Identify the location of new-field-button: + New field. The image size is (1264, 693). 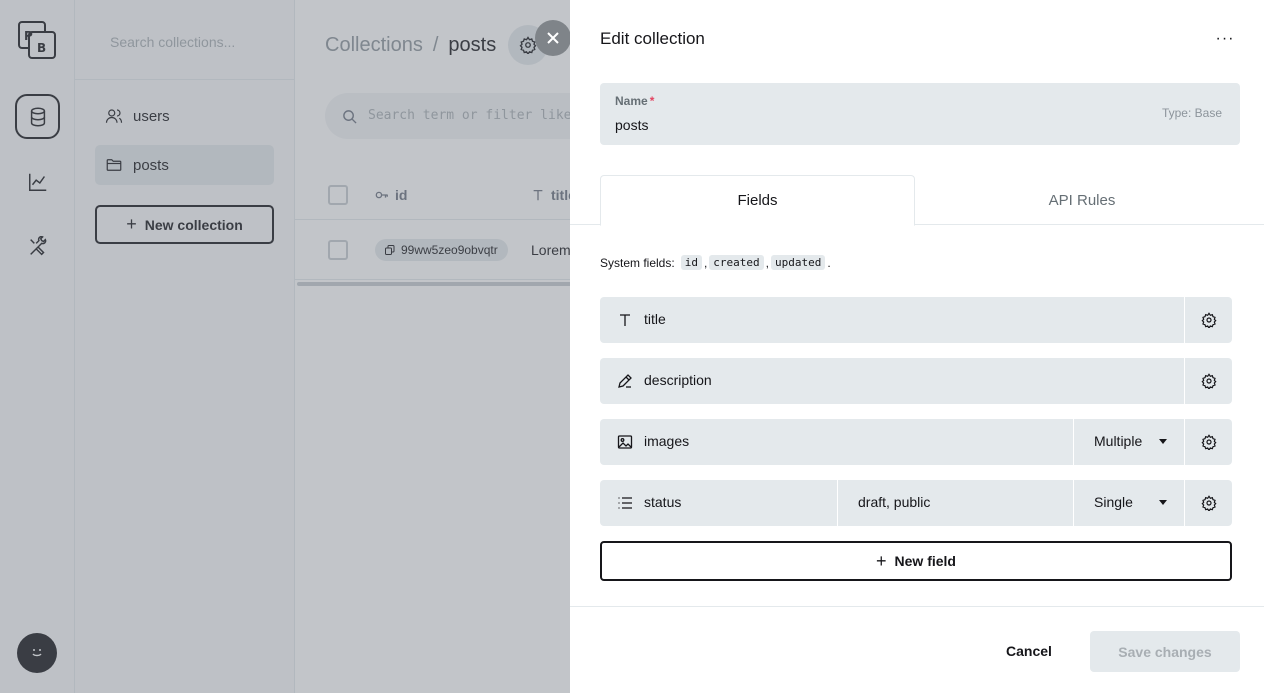
(916, 561).